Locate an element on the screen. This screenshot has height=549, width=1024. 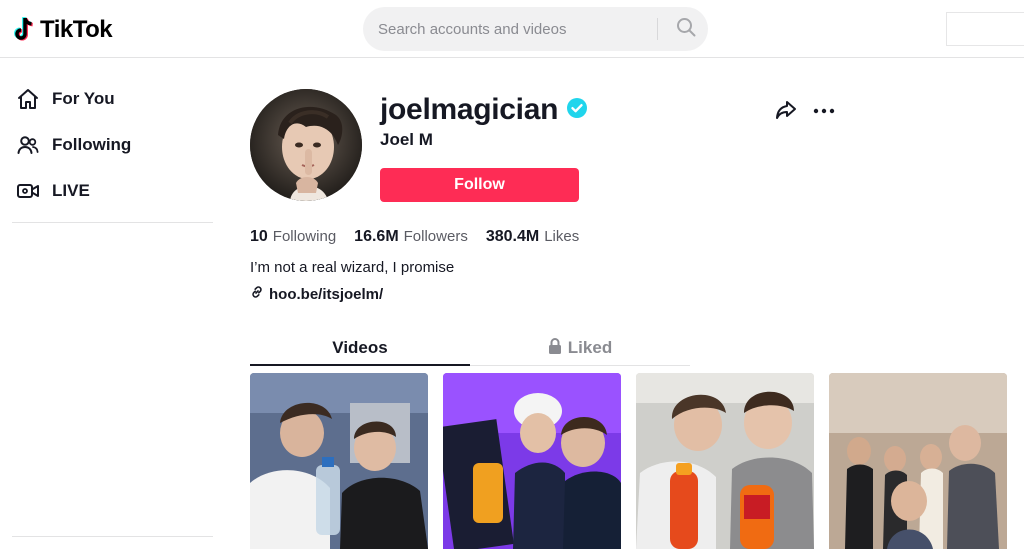
search-icon is located at coordinates (686, 29).